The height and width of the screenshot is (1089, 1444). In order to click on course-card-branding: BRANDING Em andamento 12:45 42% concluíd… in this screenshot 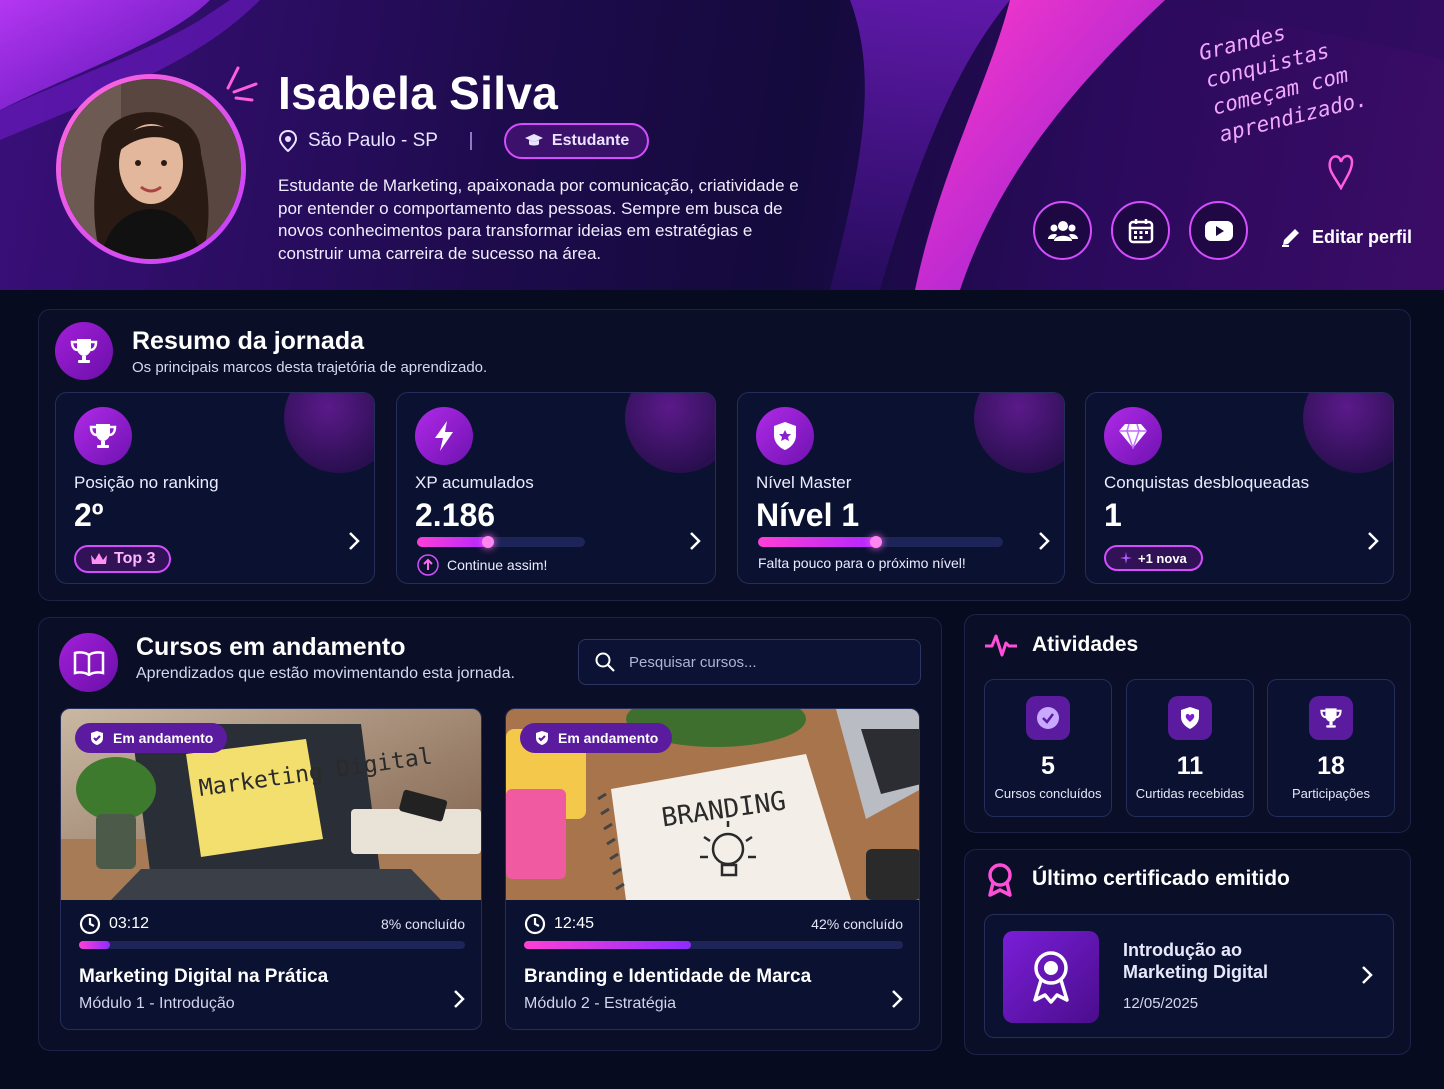, I will do `click(712, 869)`.